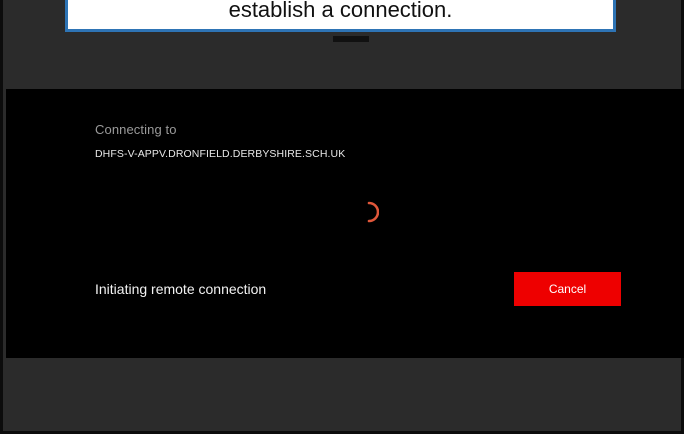 This screenshot has height=434, width=684. Describe the element at coordinates (351, 39) in the screenshot. I see `top-bar-handle` at that location.